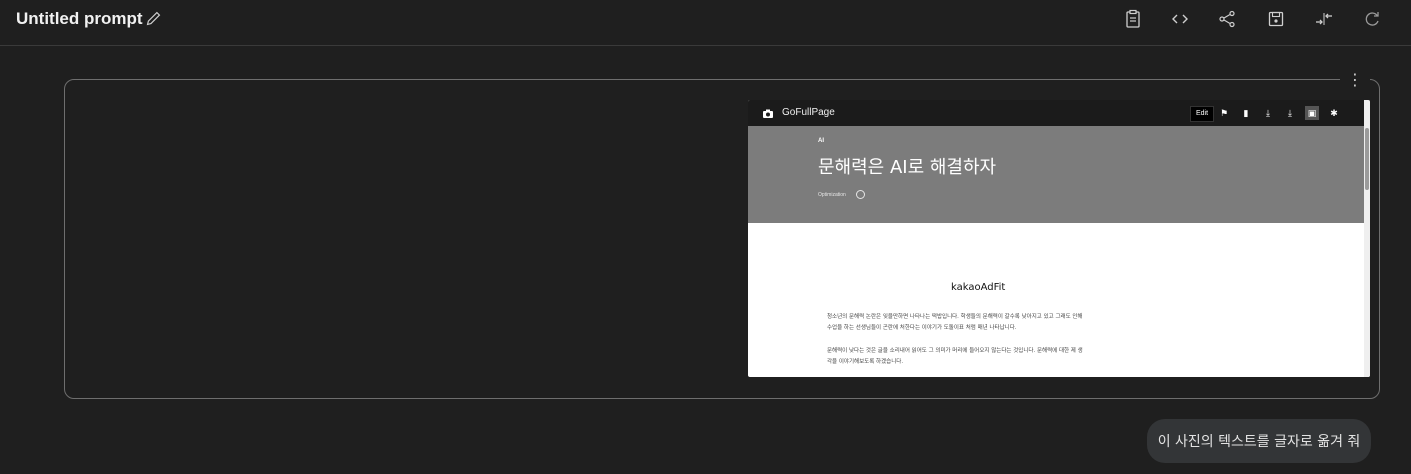  What do you see at coordinates (907, 167) in the screenshot?
I see `article-title: 문해력은 AI로 해결하자` at bounding box center [907, 167].